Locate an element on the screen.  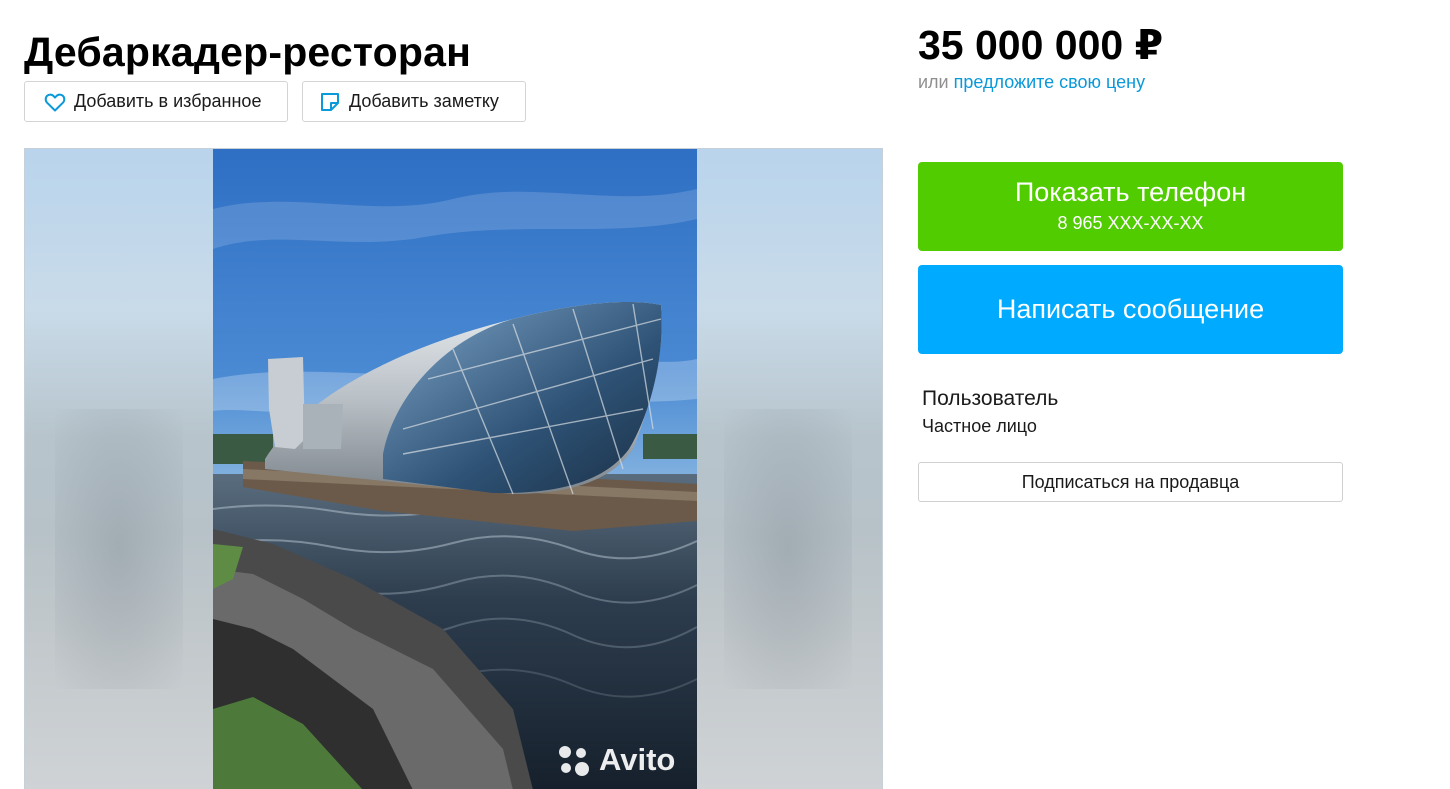
subscribe-seller-button: Подписаться на продавца is located at coordinates (1130, 482).